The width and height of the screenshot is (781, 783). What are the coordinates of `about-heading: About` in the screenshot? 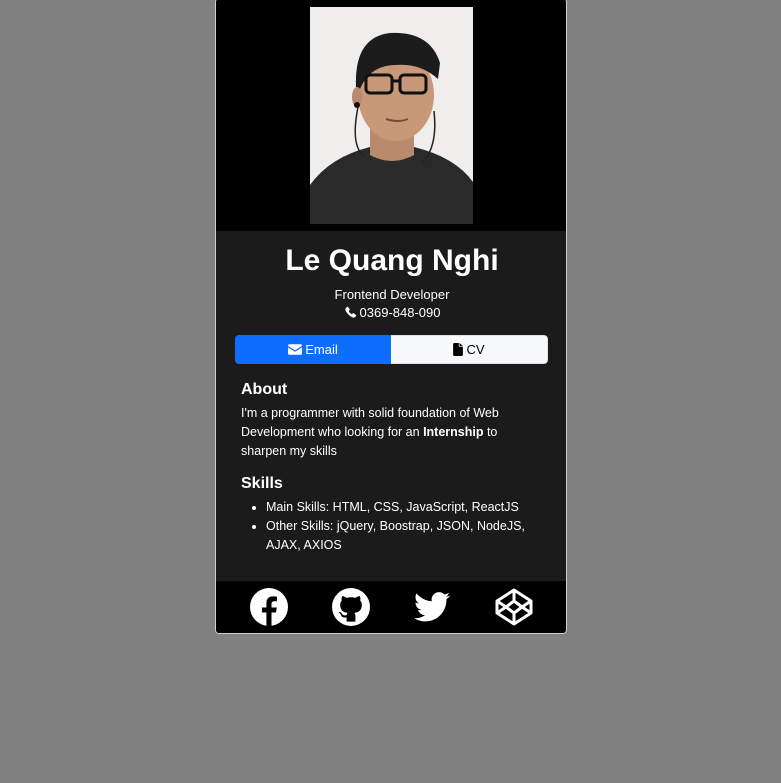 It's located at (264, 389).